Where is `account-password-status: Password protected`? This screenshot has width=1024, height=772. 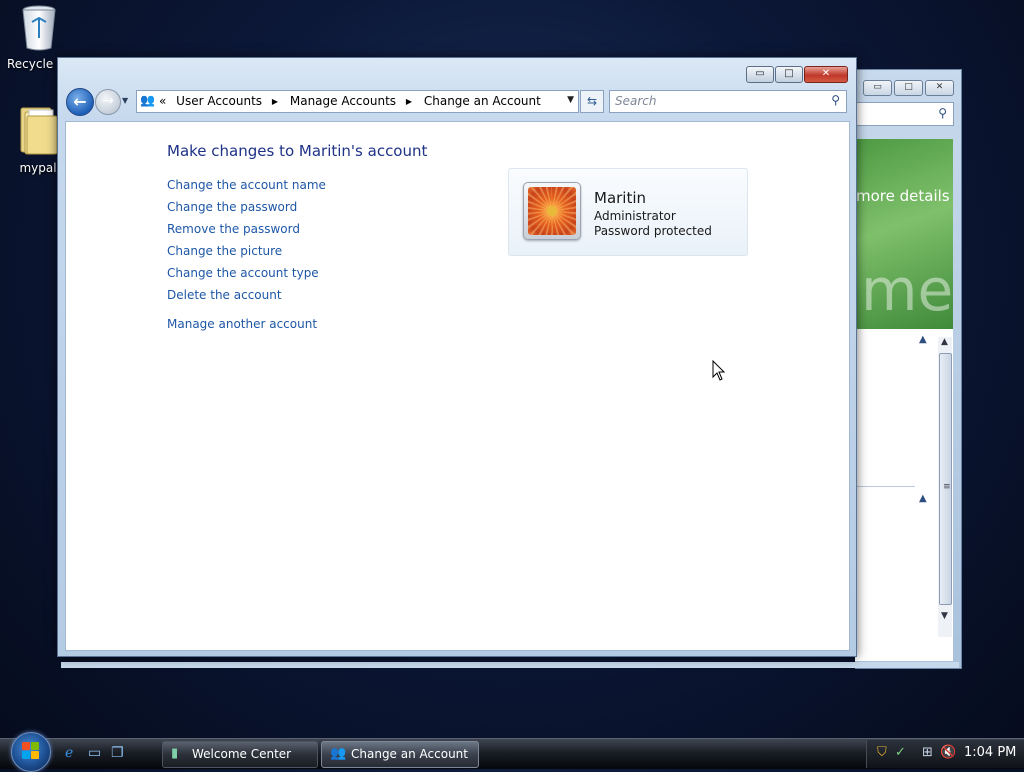 account-password-status: Password protected is located at coordinates (653, 231).